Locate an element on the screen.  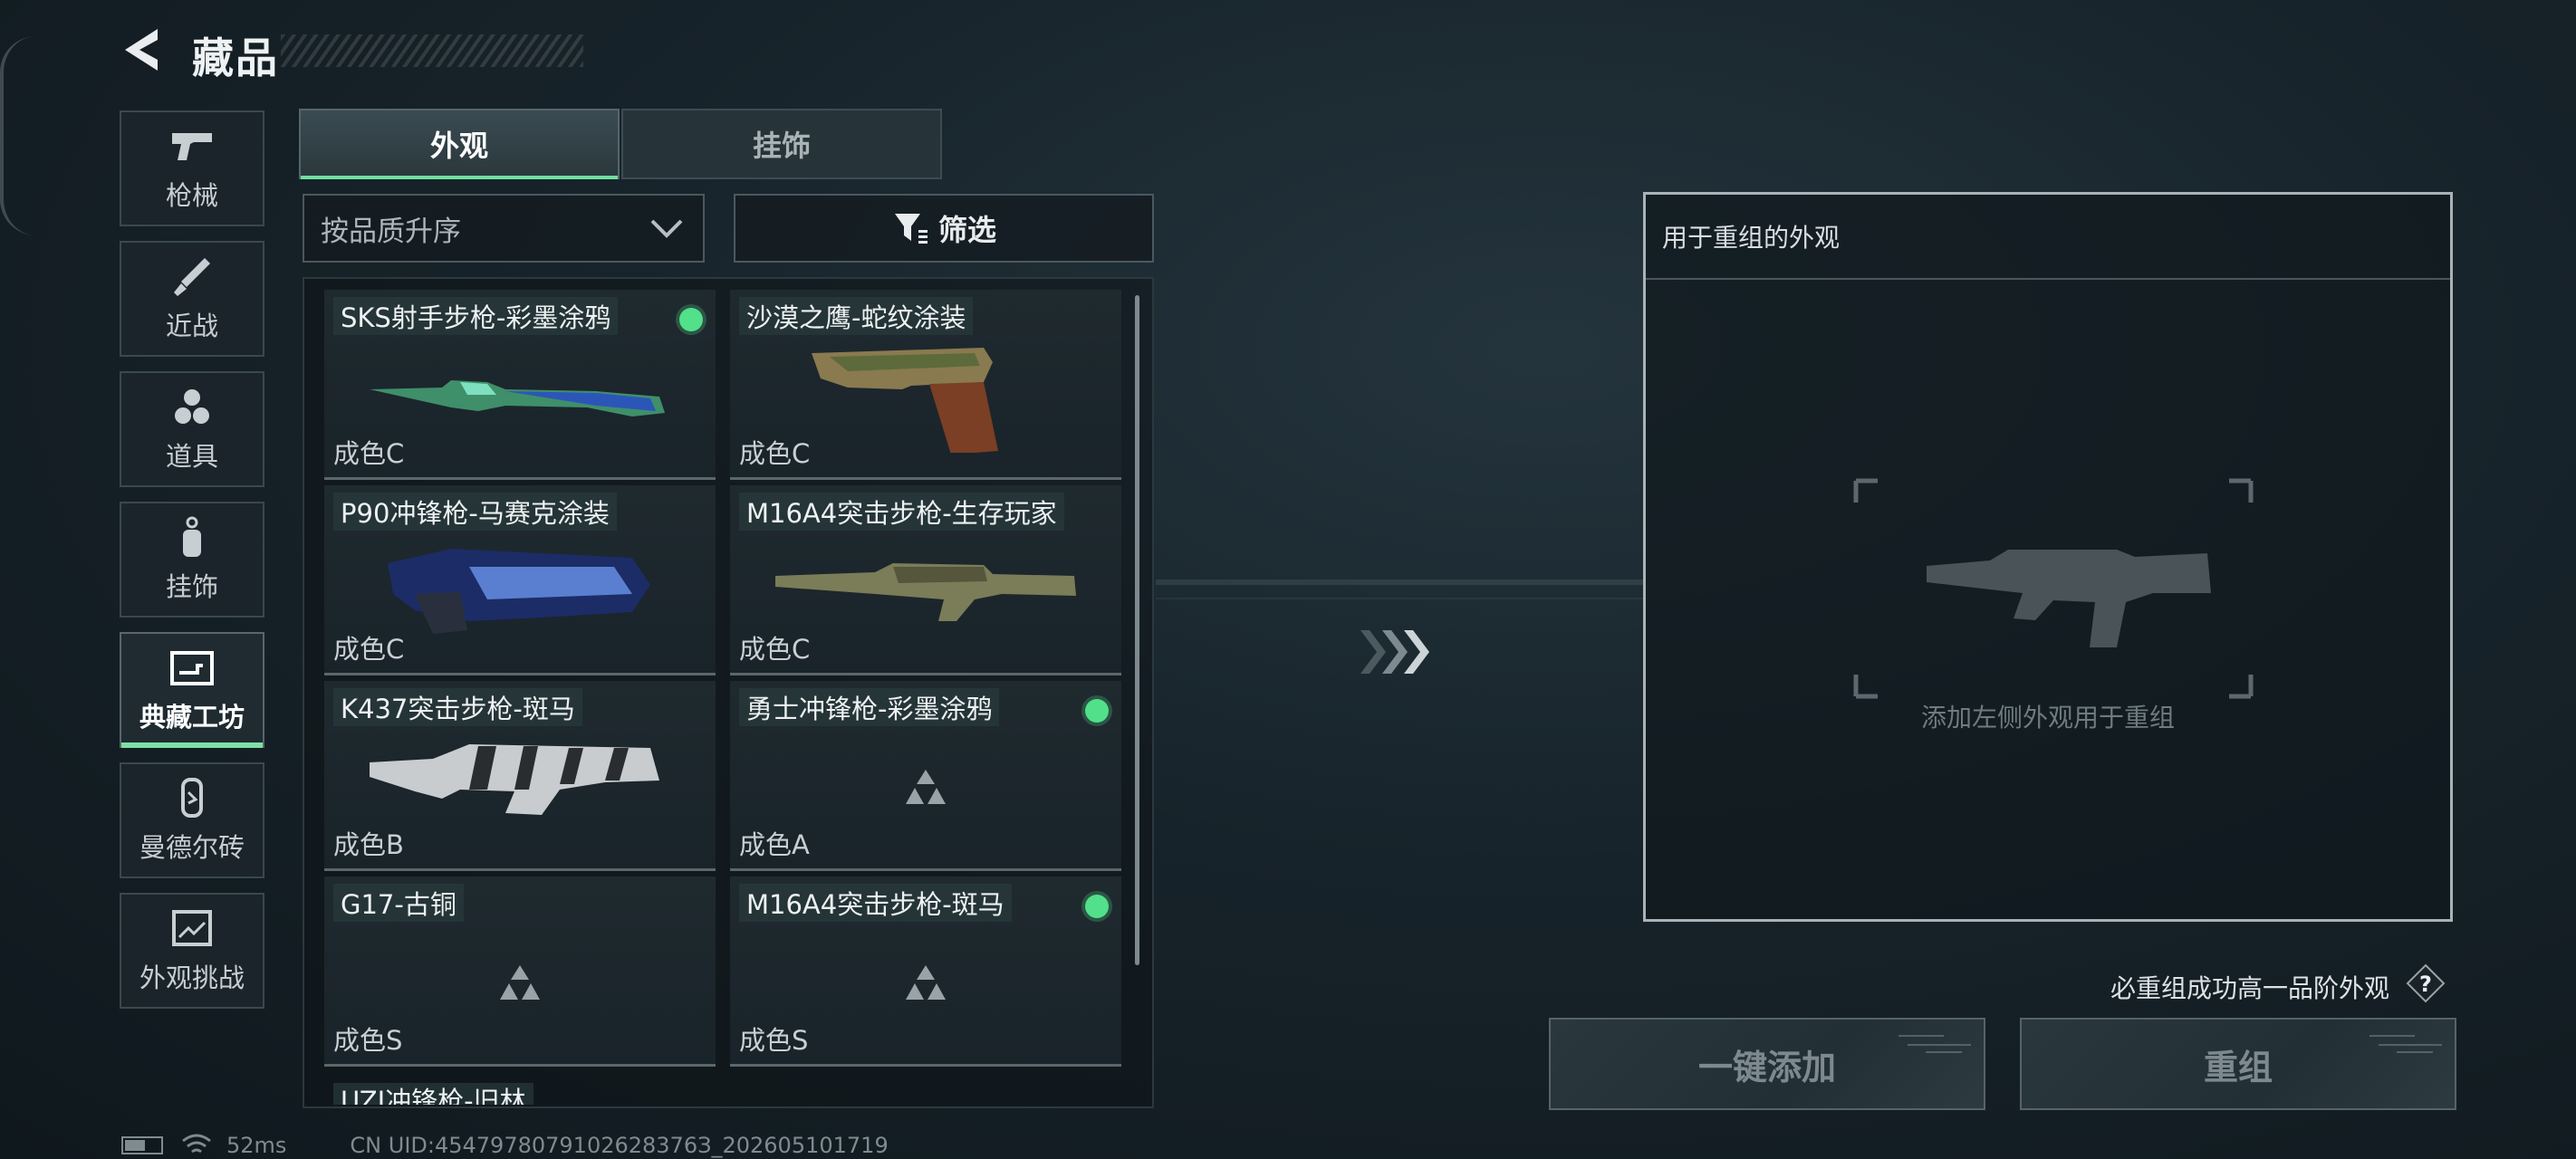
sidebar-item-challenge: 外观挑战 is located at coordinates (192, 951).